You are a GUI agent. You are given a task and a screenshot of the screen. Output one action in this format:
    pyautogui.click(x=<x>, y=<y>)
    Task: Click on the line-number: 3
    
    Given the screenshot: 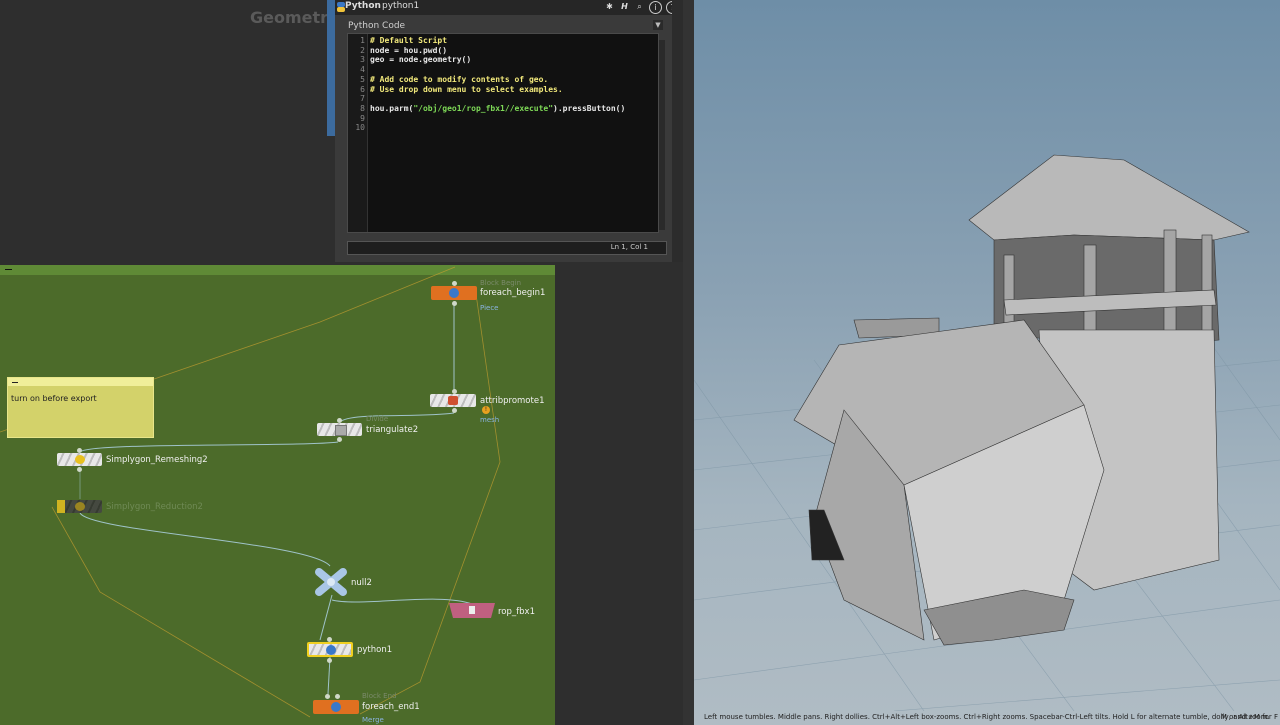 What is the action you would take?
    pyautogui.click(x=362, y=60)
    